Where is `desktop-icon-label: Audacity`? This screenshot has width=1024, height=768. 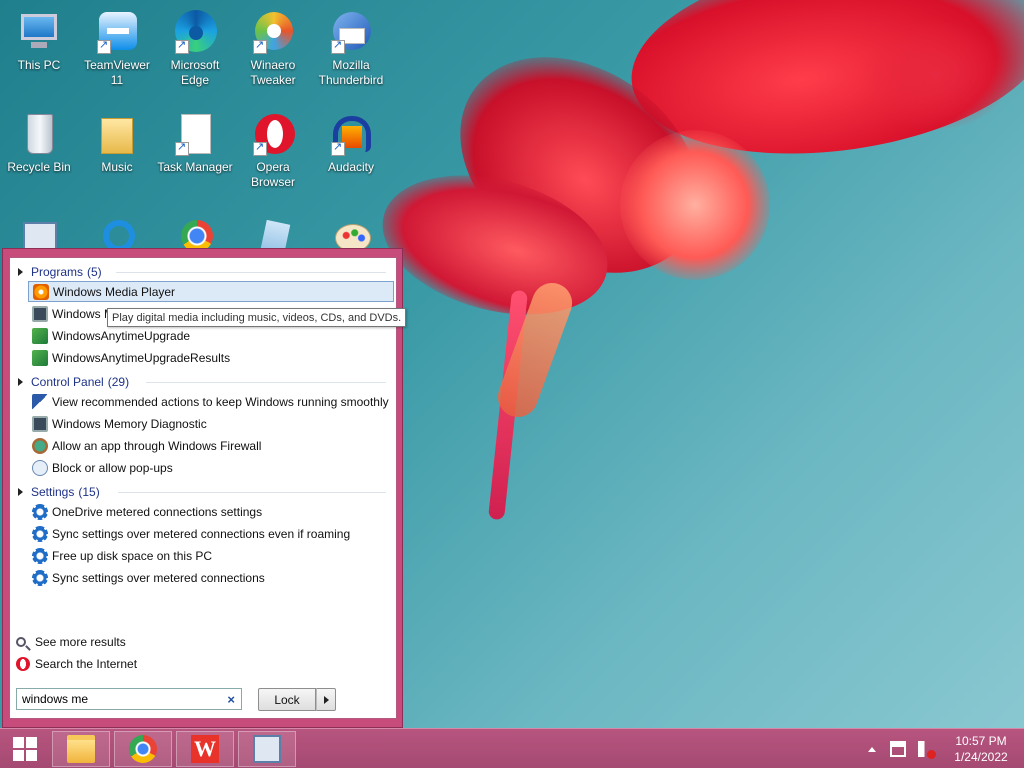
desktop-icon-label: Audacity is located at coordinates (351, 167).